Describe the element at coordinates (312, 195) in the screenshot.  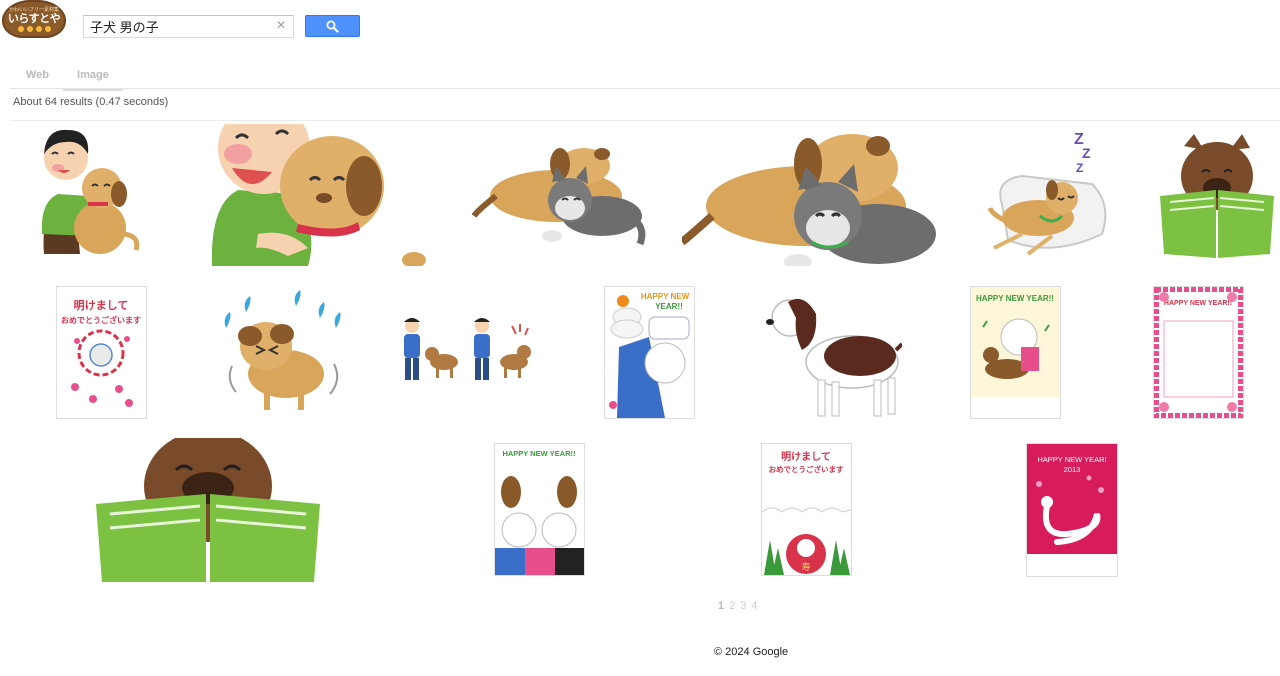
I see `image-result-boy-hugging-puppy-large` at that location.